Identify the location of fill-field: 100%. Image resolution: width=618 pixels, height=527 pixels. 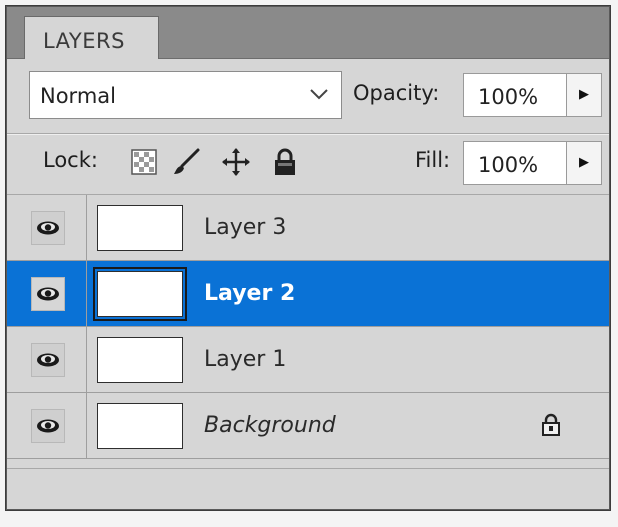
(515, 163).